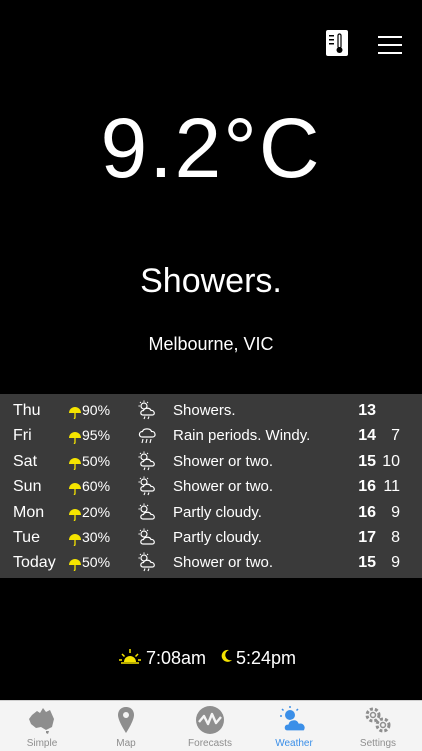  I want to click on forecast-max-temp: 14, so click(367, 436).